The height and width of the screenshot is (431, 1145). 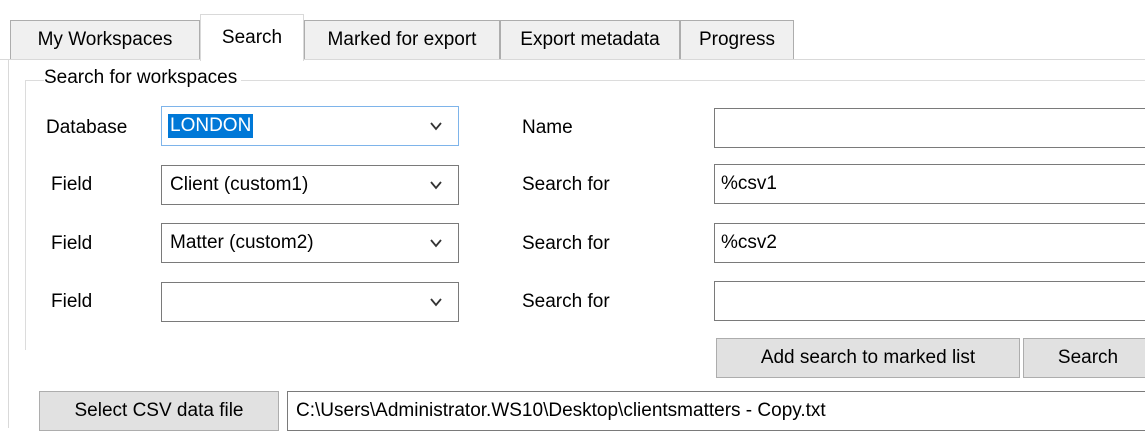 I want to click on database-label: Database, so click(x=87, y=127).